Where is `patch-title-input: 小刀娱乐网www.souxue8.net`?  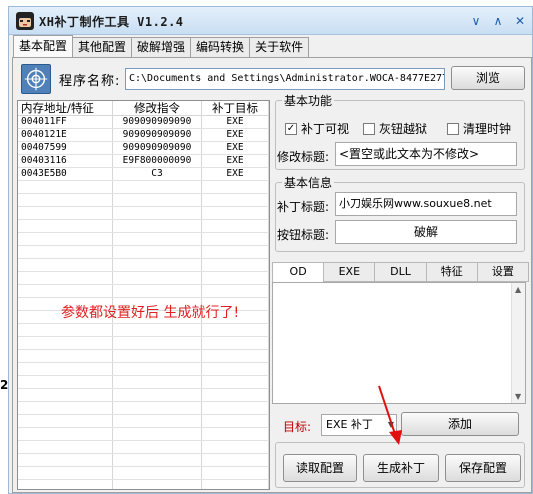 patch-title-input: 小刀娱乐网www.souxue8.net is located at coordinates (426, 204).